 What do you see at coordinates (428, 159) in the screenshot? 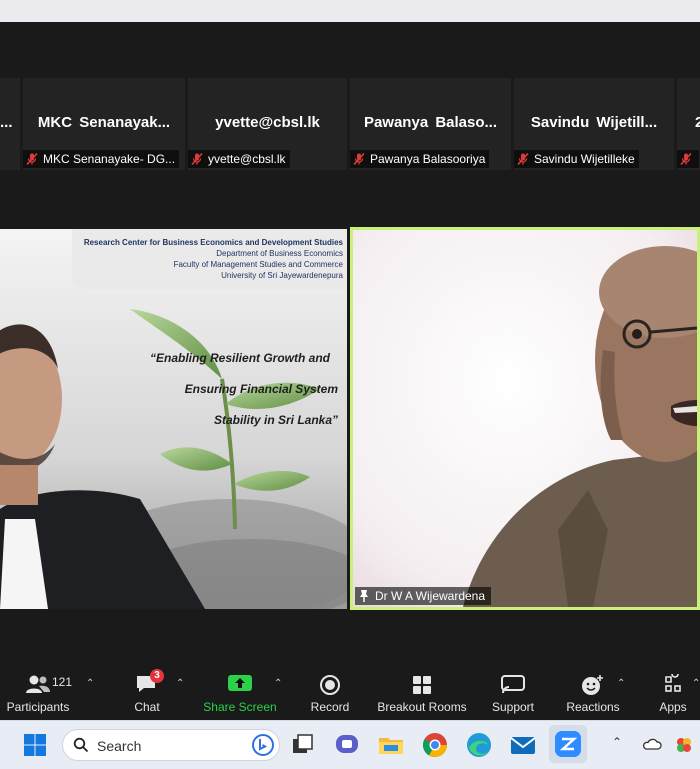
I see `participant-tag-label: Pawanya Balasooriya` at bounding box center [428, 159].